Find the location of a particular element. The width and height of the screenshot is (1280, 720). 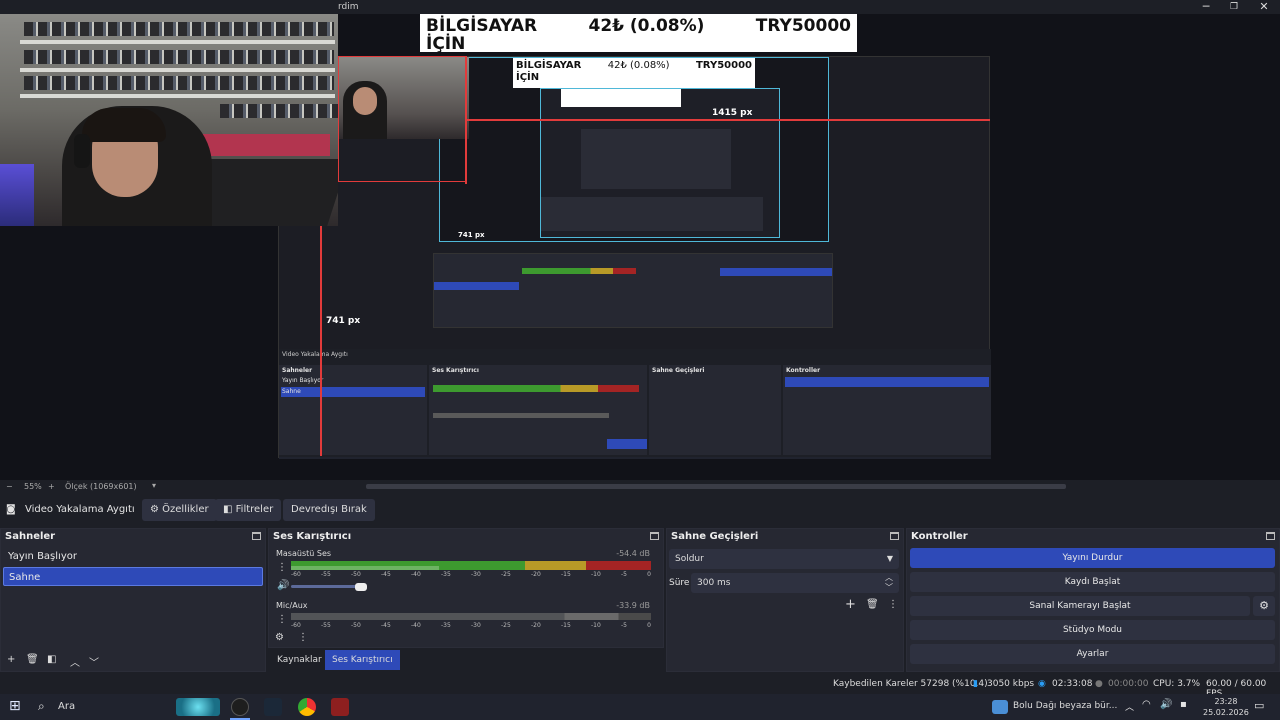

news-widget-icon is located at coordinates (1000, 707).